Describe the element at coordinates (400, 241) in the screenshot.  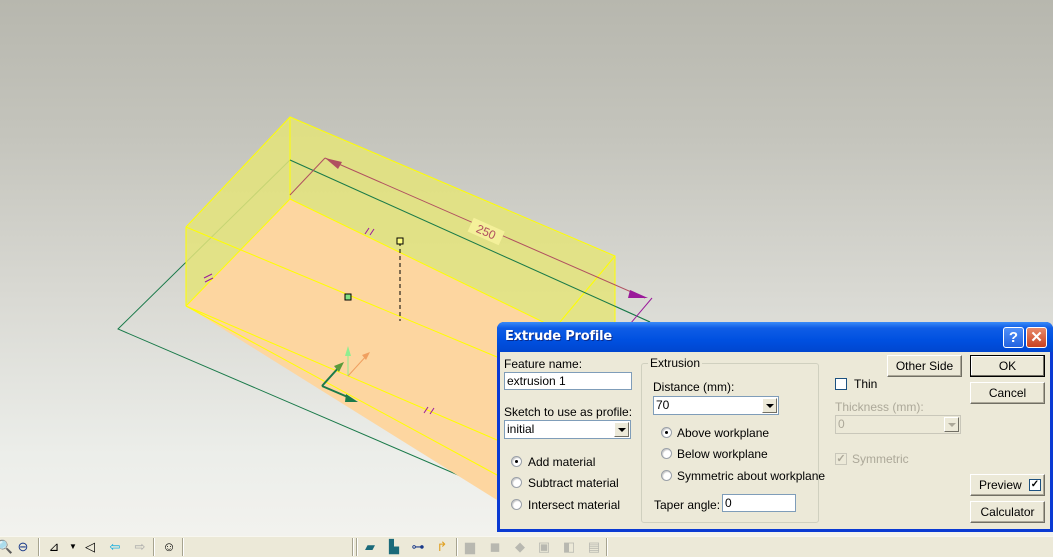
I see `height-handle` at that location.